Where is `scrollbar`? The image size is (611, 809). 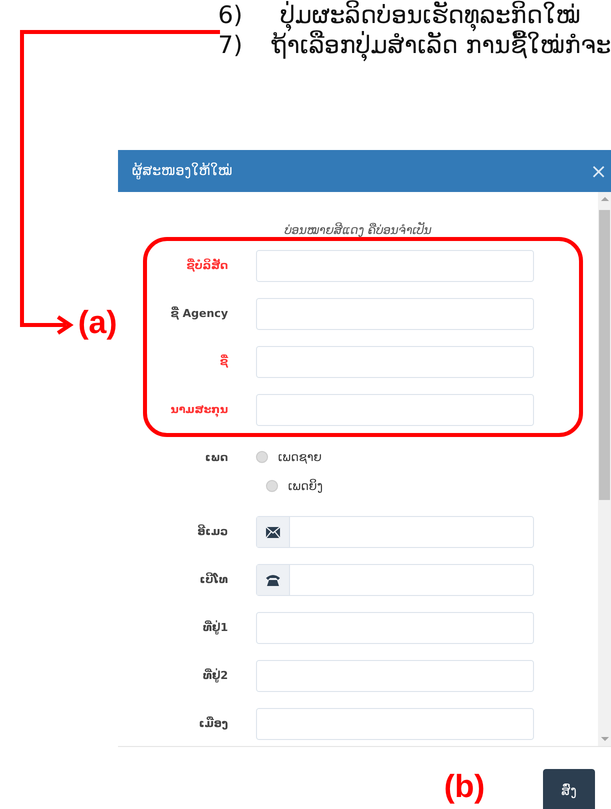
scrollbar is located at coordinates (604, 469).